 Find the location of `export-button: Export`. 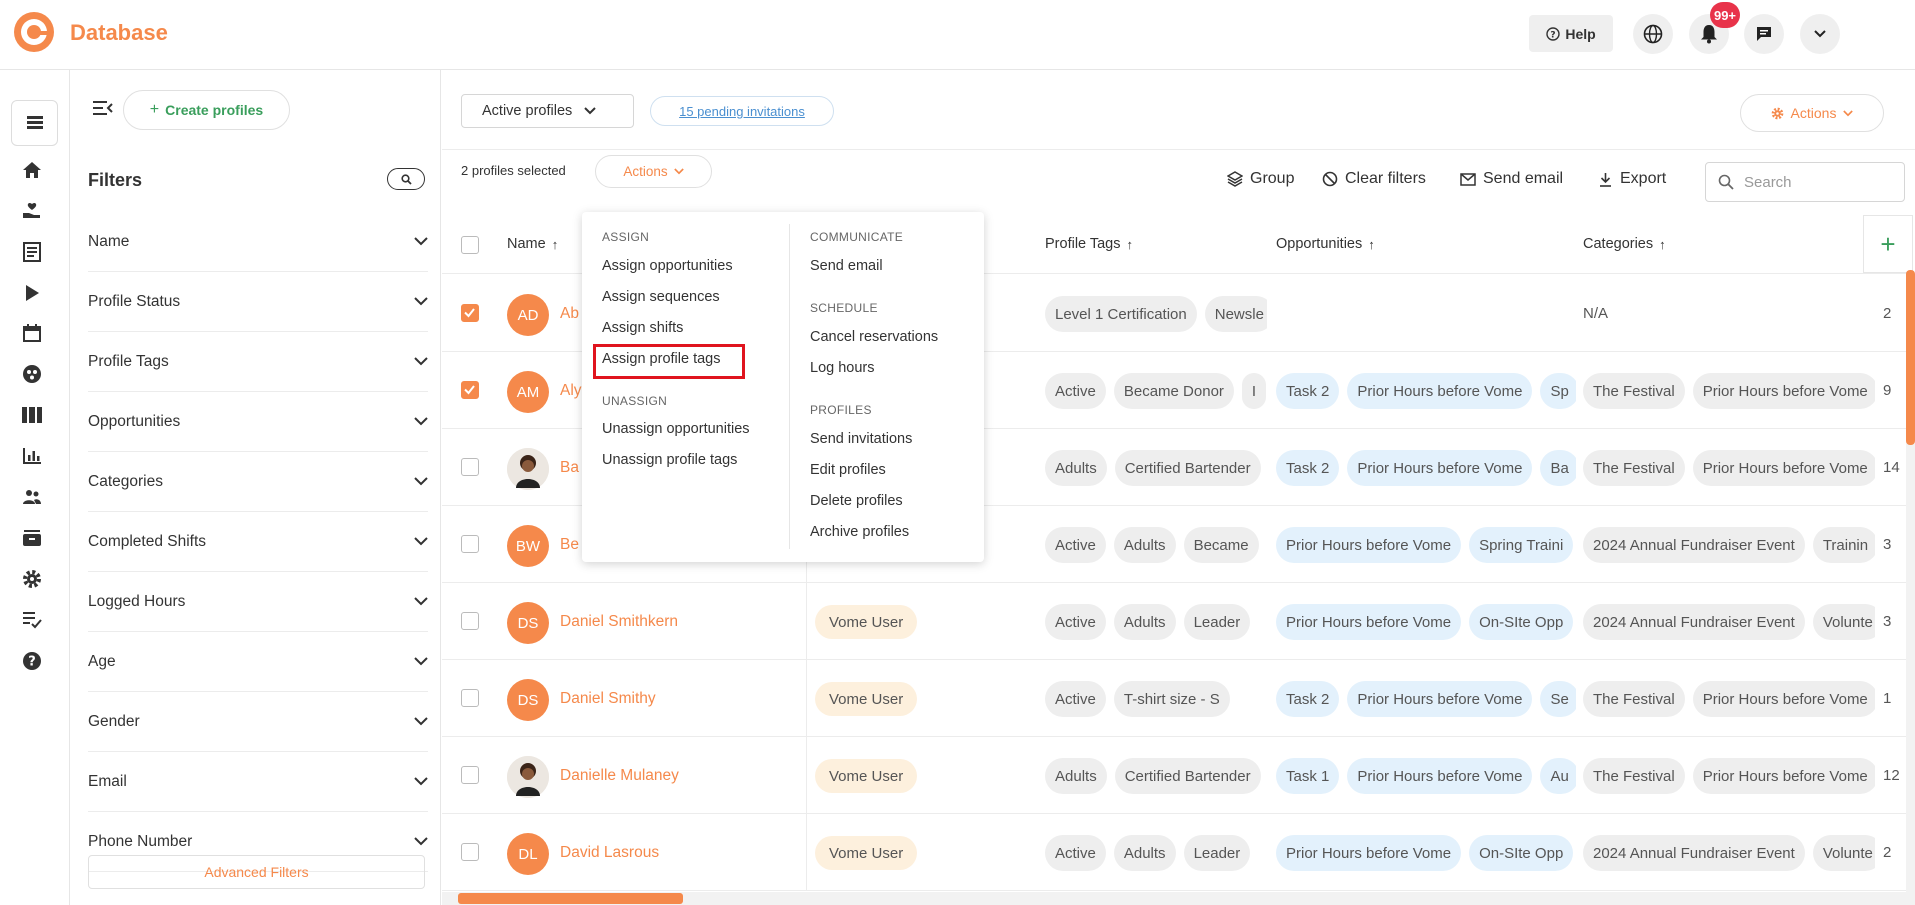

export-button: Export is located at coordinates (1632, 179).